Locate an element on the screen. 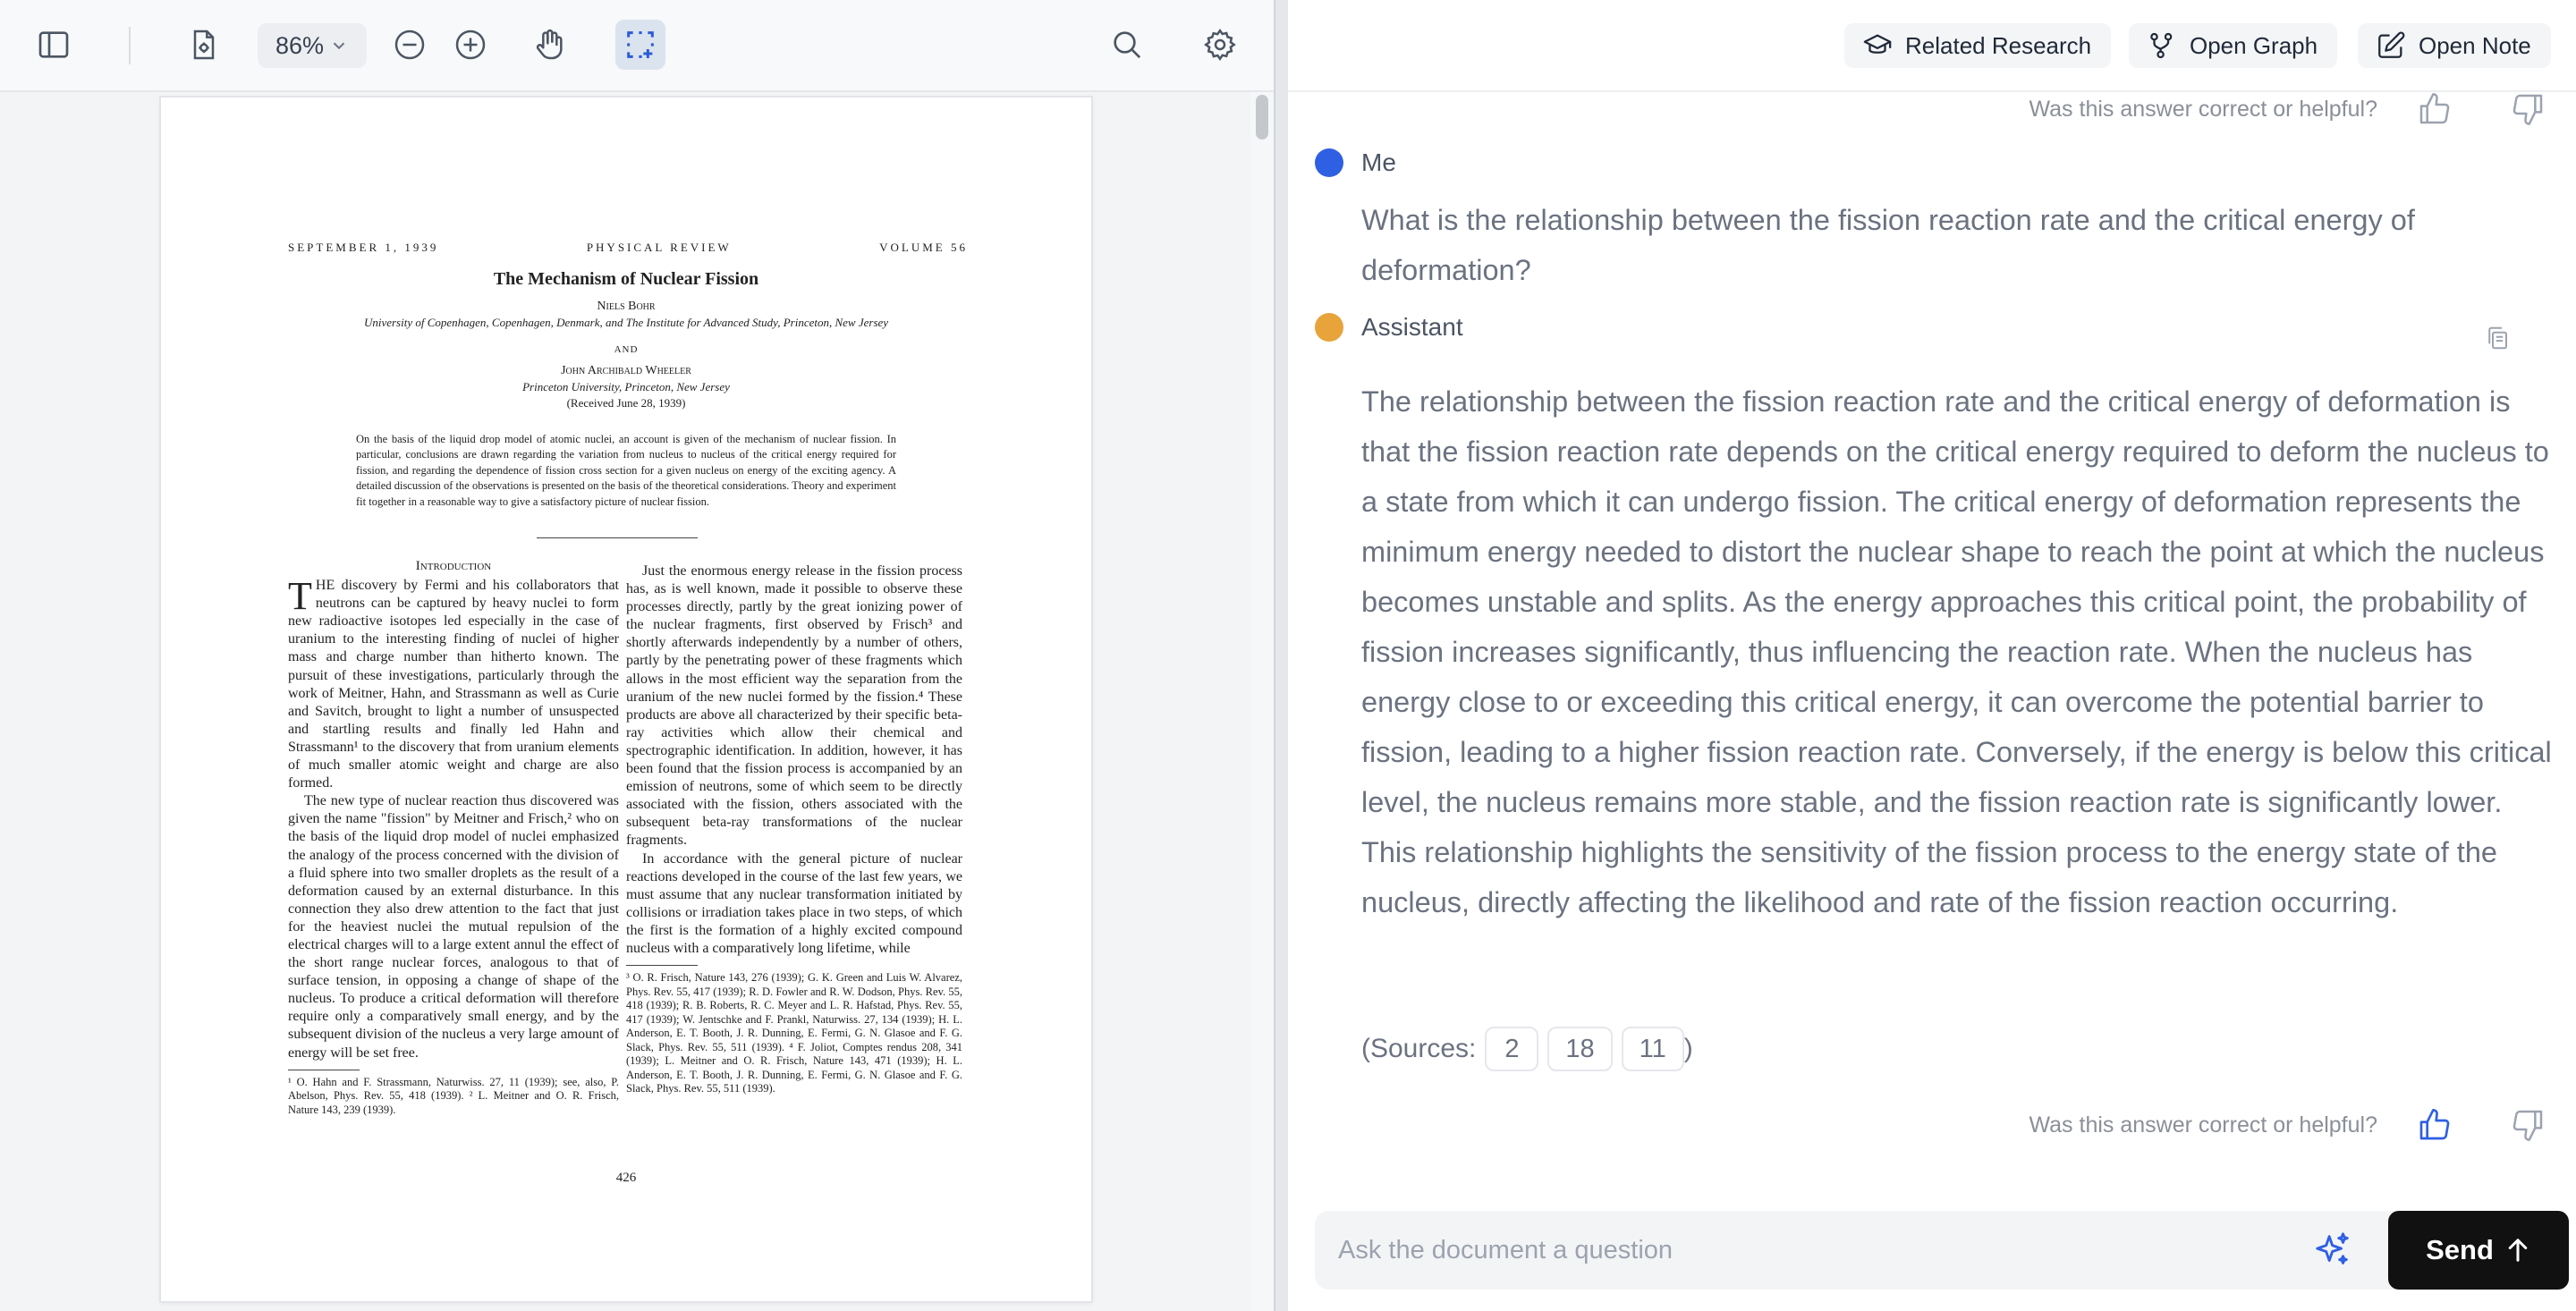 This screenshot has width=2576, height=1311. document-settings-button is located at coordinates (204, 45).